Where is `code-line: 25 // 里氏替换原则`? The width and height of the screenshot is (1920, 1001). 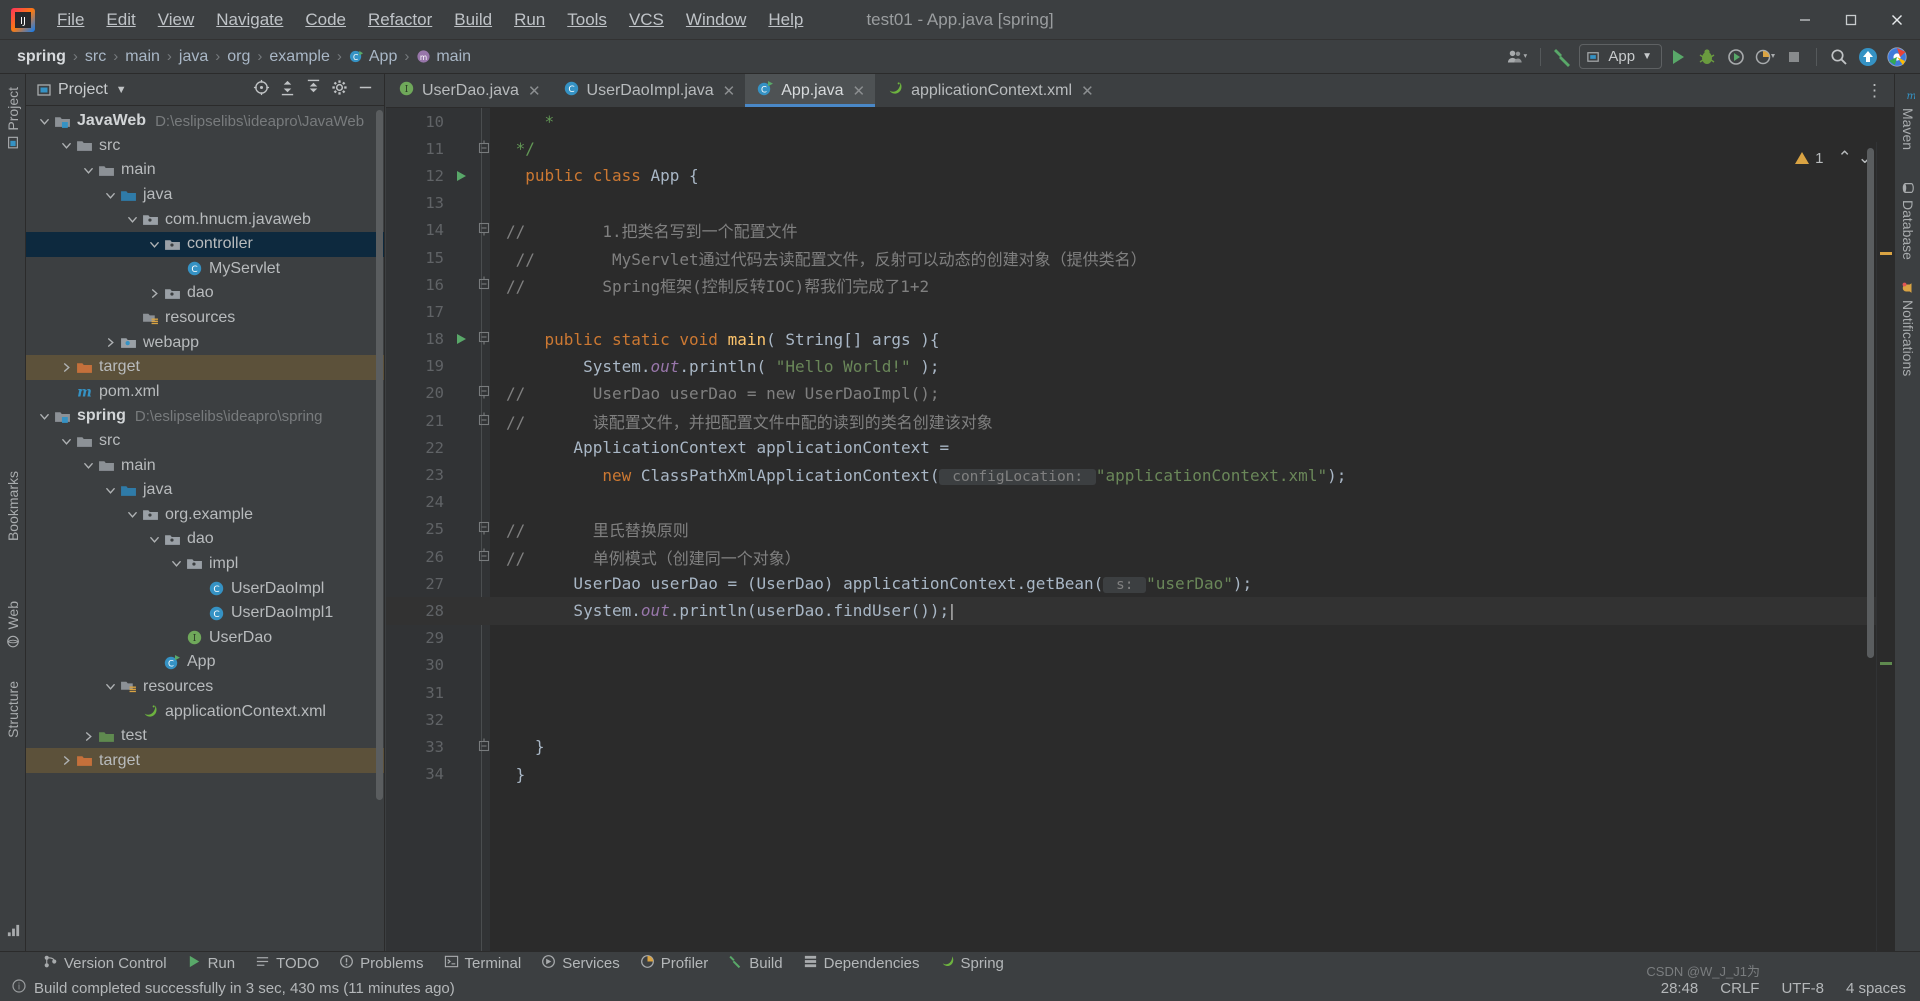
code-line: 25 // 里氏替换原则 is located at coordinates (1140, 529).